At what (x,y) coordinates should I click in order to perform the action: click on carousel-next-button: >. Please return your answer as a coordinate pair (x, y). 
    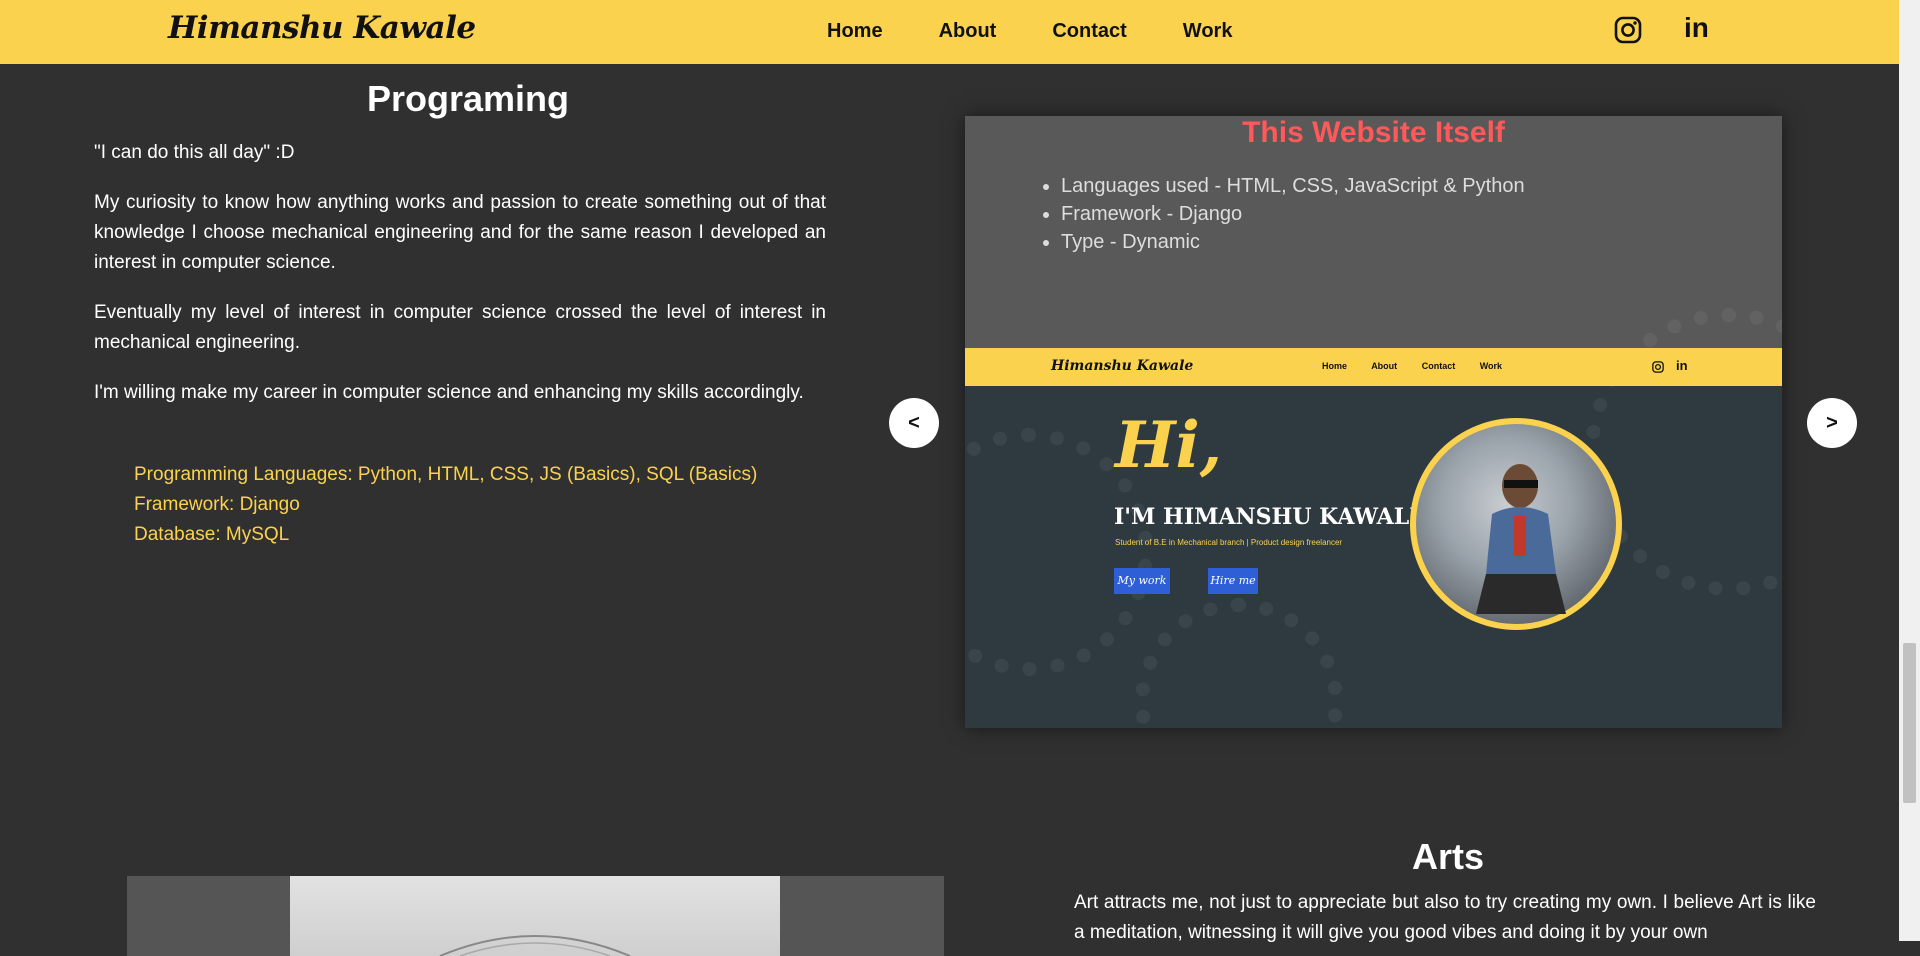
    Looking at the image, I should click on (1832, 423).